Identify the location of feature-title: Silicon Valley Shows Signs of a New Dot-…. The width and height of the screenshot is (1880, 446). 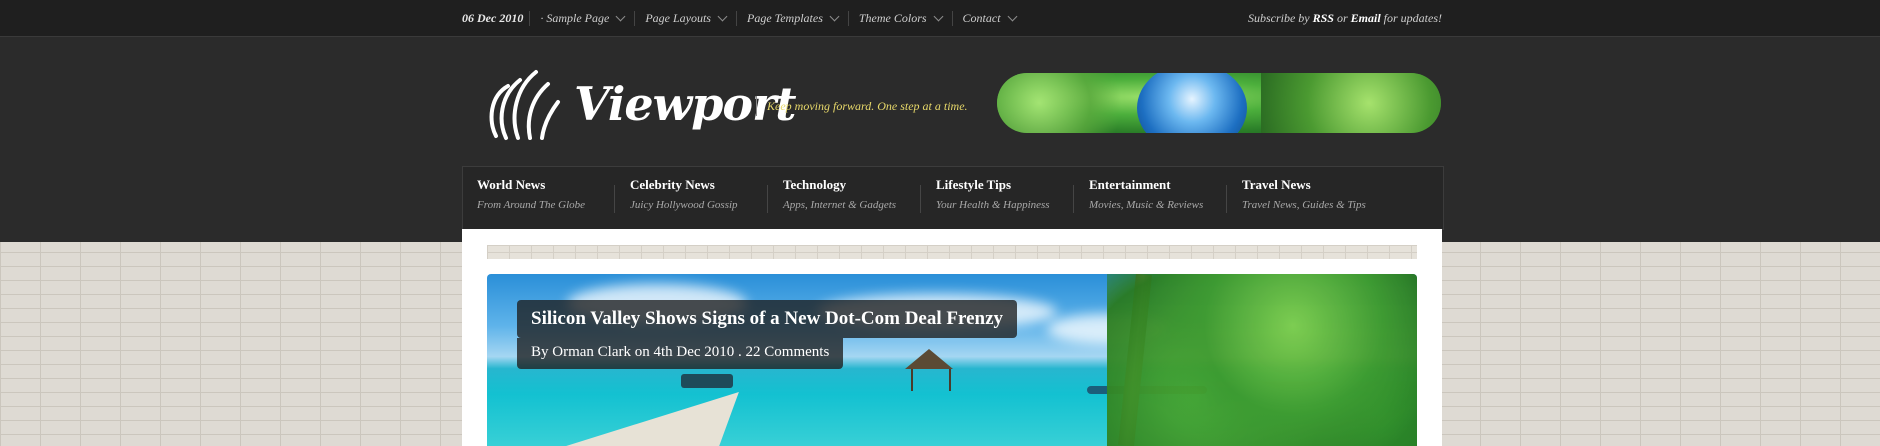
(767, 319).